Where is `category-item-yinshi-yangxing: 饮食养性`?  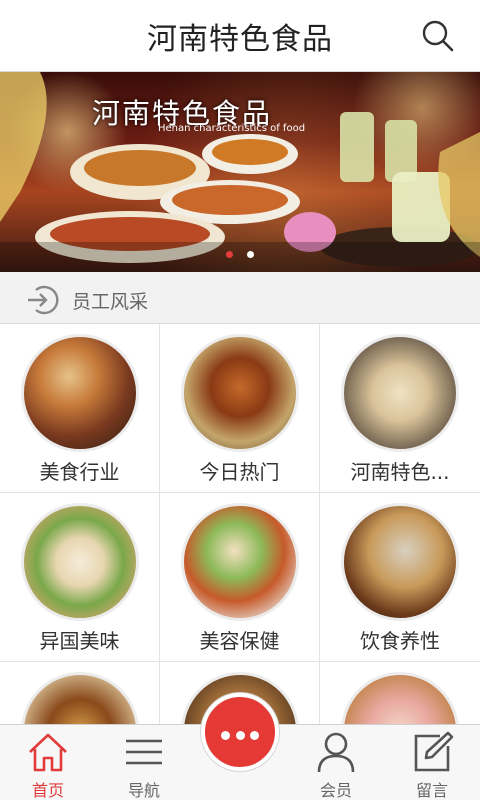 category-item-yinshi-yangxing: 饮食养性 is located at coordinates (400, 577).